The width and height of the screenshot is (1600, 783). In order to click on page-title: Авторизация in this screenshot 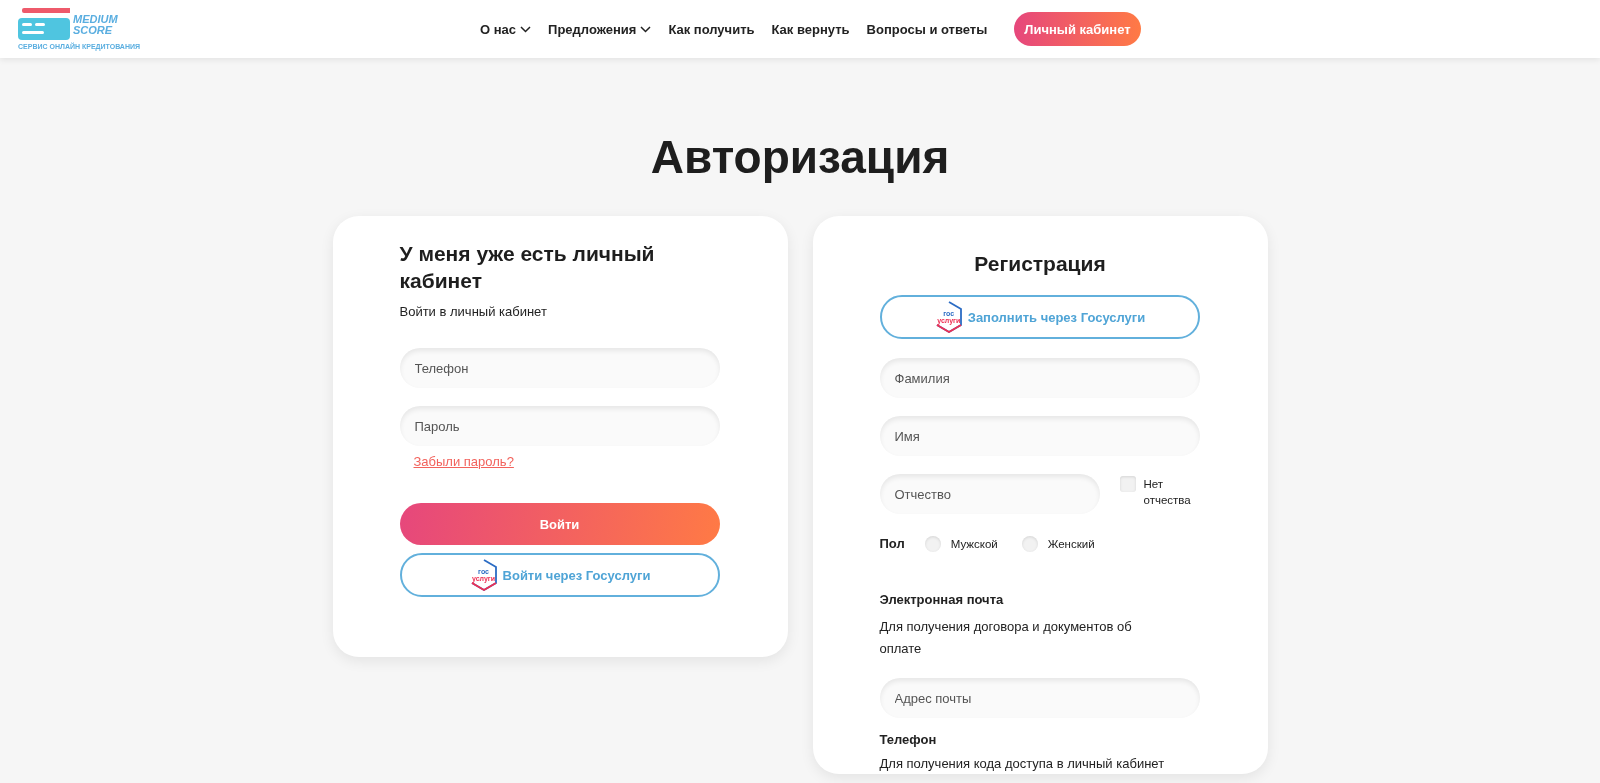, I will do `click(800, 157)`.